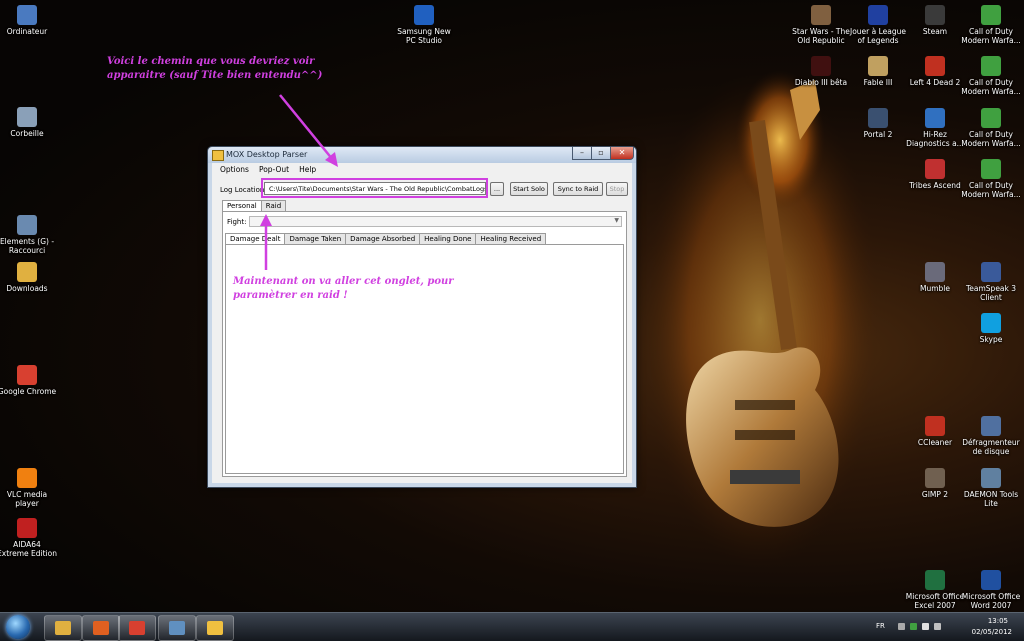  I want to click on desktop-shortcut: Samsung New PC Studio, so click(424, 25).